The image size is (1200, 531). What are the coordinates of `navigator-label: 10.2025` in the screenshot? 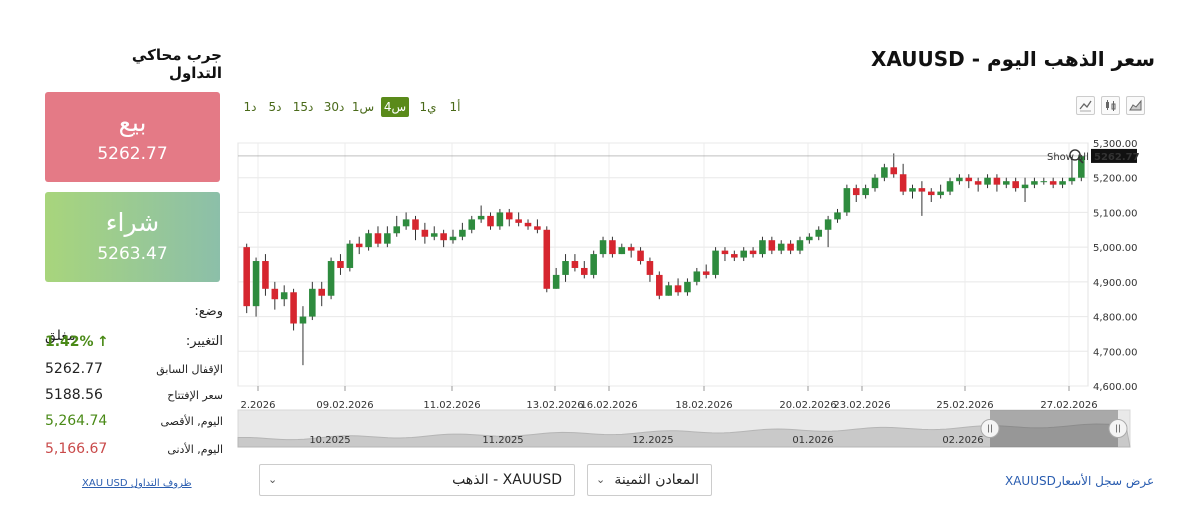 It's located at (329, 440).